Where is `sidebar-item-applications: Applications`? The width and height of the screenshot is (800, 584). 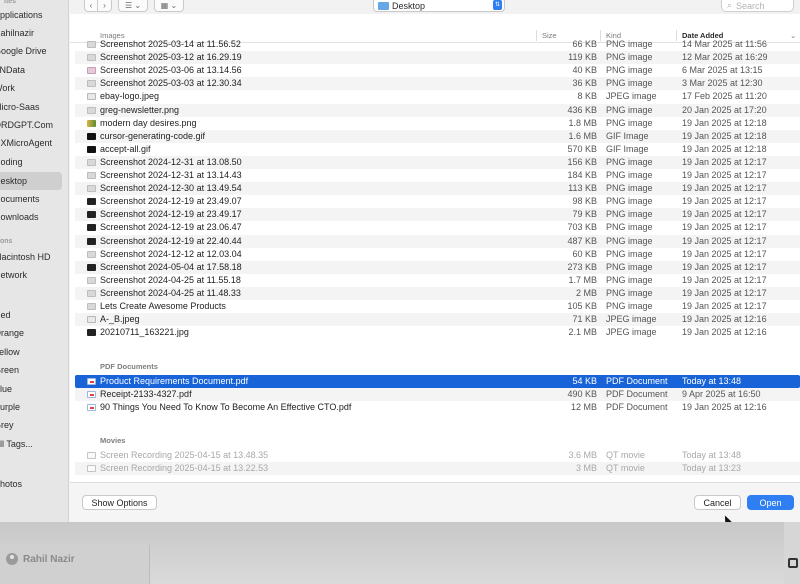 sidebar-item-applications: Applications is located at coordinates (34, 15).